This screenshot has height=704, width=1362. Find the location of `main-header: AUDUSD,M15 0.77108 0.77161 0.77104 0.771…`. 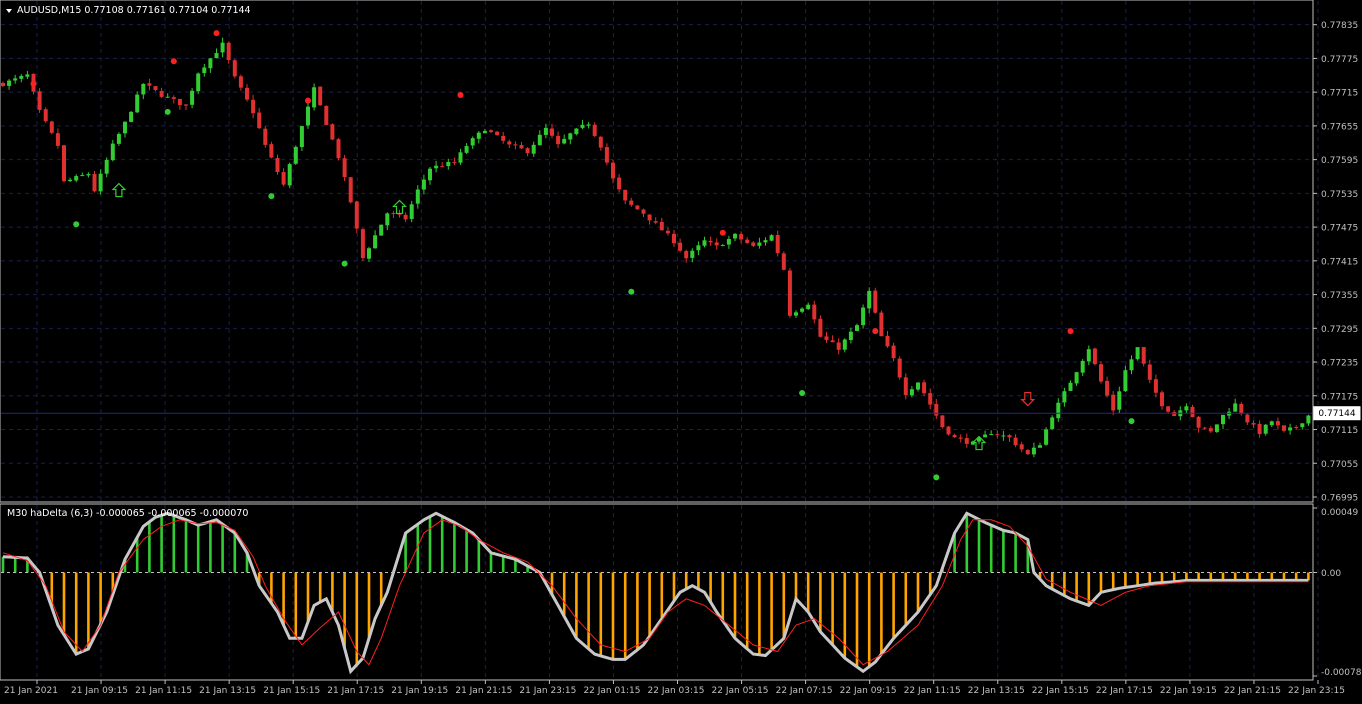

main-header: AUDUSD,M15 0.77108 0.77161 0.77104 0.771… is located at coordinates (128, 10).